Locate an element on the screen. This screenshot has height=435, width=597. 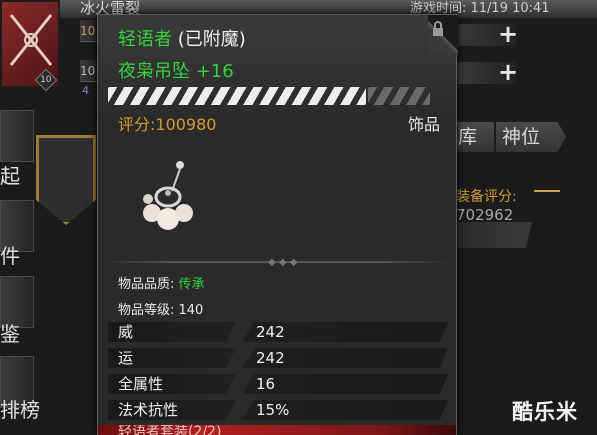
score-ribbon is located at coordinates (492, 235).